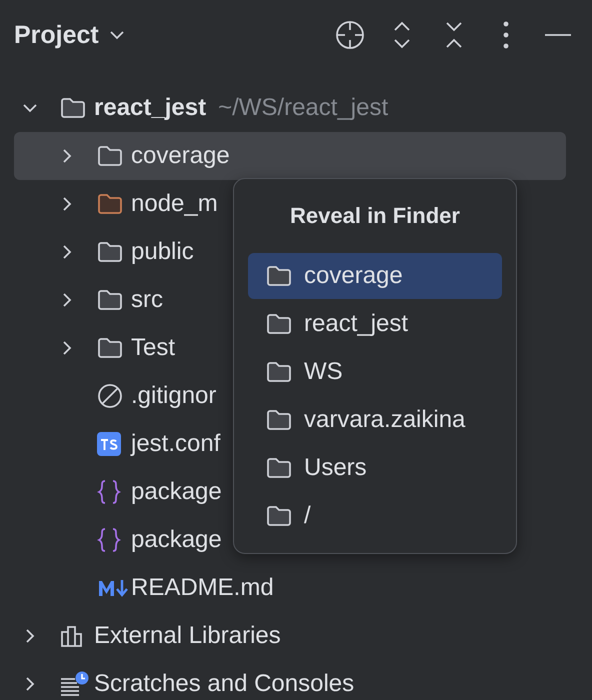 The image size is (592, 700). I want to click on item-name: External Libraries, so click(187, 636).